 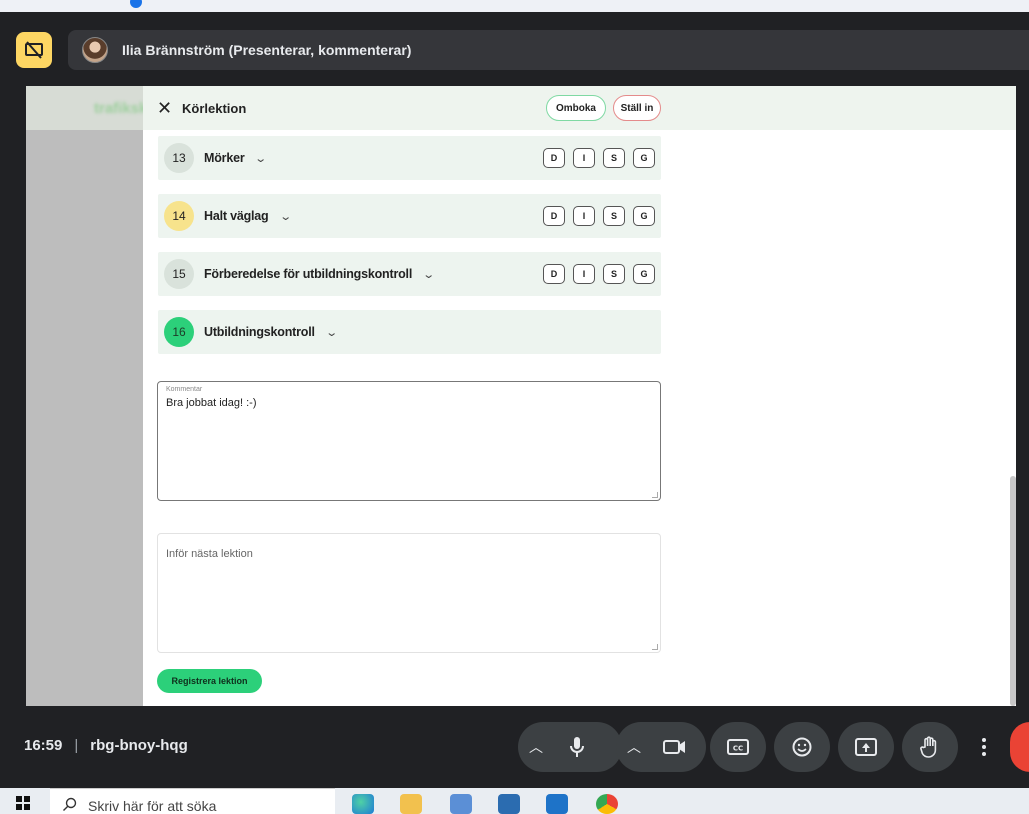 What do you see at coordinates (209, 681) in the screenshot?
I see `register-lesson-button: Registrera lektion` at bounding box center [209, 681].